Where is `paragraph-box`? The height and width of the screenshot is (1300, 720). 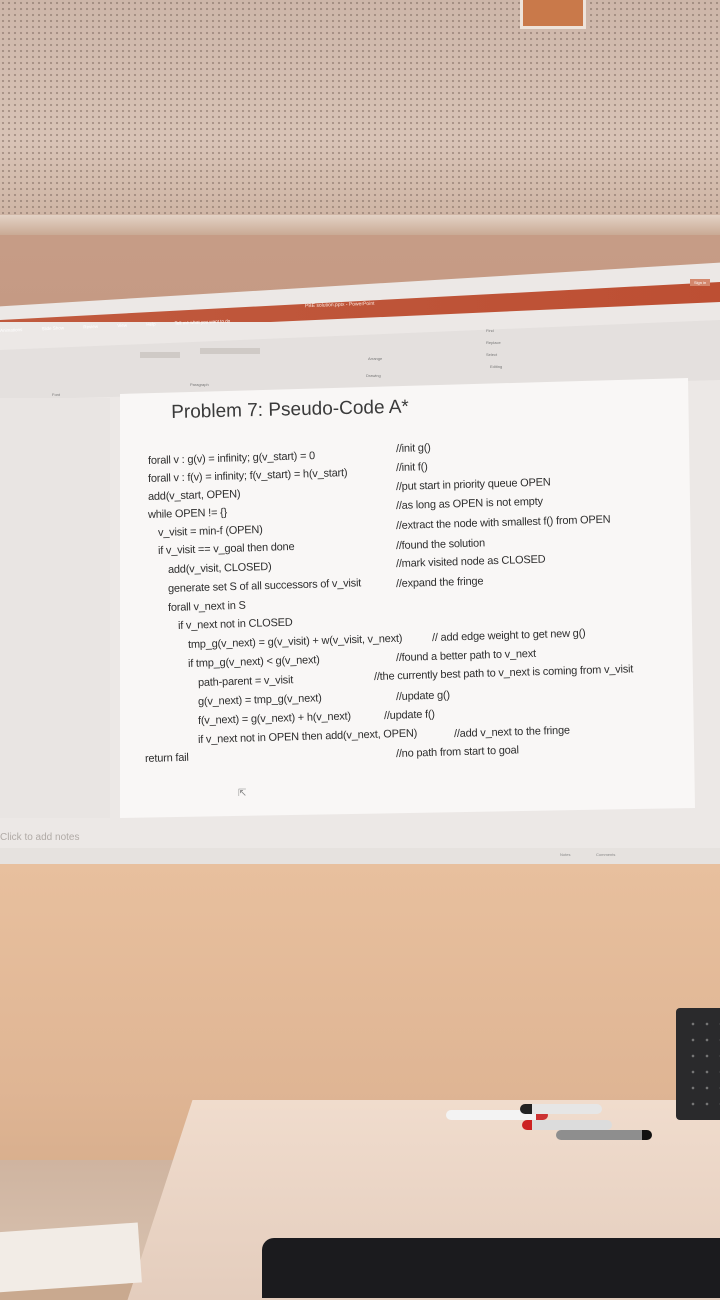 paragraph-box is located at coordinates (230, 351).